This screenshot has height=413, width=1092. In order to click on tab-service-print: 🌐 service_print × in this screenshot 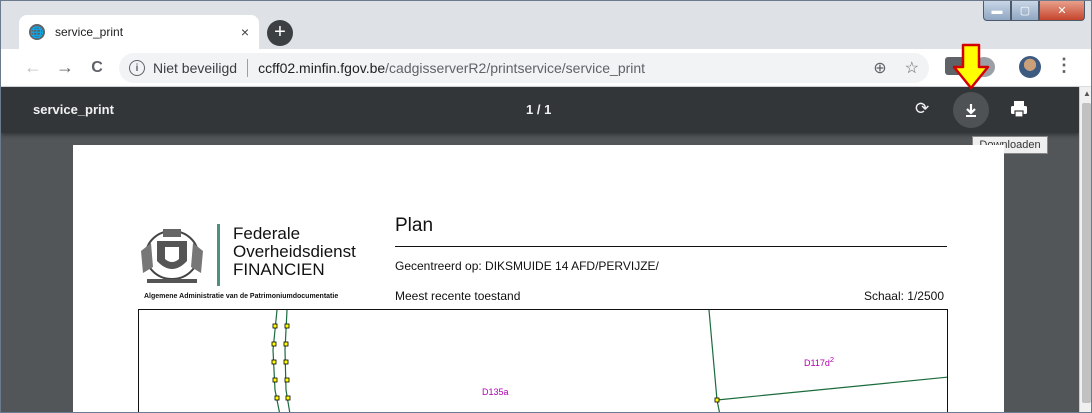, I will do `click(139, 32)`.